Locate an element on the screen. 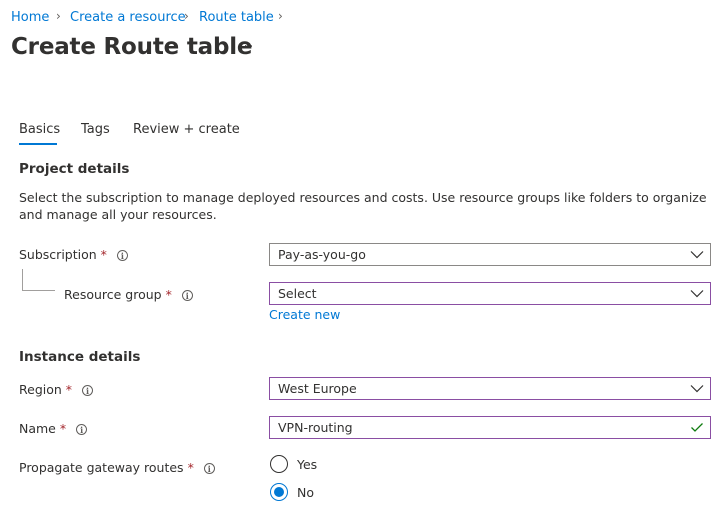 This screenshot has width=727, height=513. resource-group-label-text: Resource group is located at coordinates (113, 294).